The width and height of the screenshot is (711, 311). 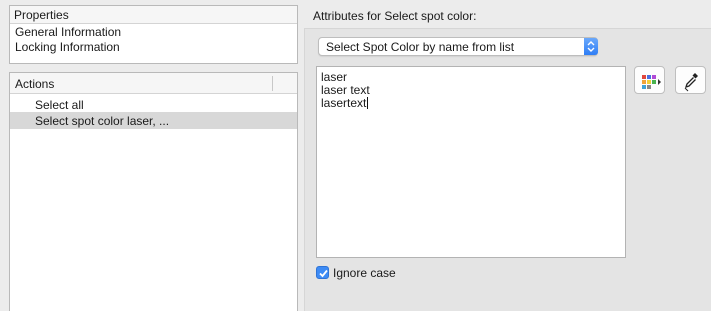 What do you see at coordinates (368, 103) in the screenshot?
I see `text-cursor` at bounding box center [368, 103].